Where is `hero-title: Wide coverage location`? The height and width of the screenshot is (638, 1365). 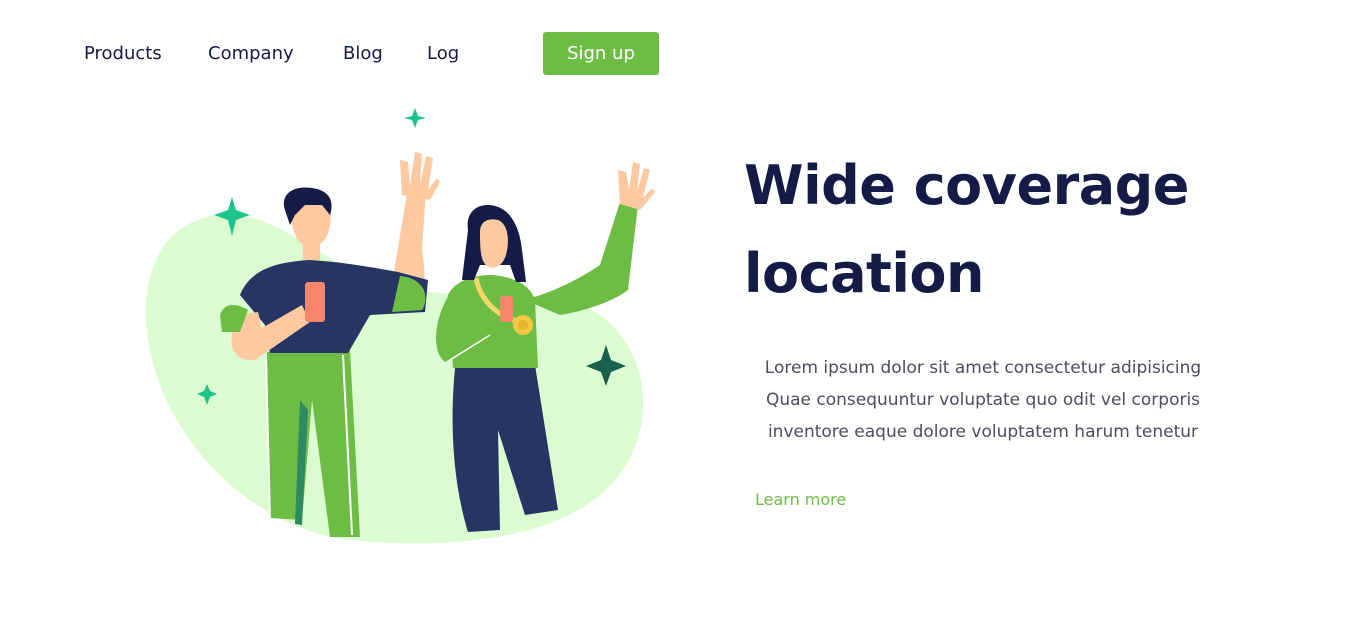 hero-title: Wide coverage location is located at coordinates (1024, 230).